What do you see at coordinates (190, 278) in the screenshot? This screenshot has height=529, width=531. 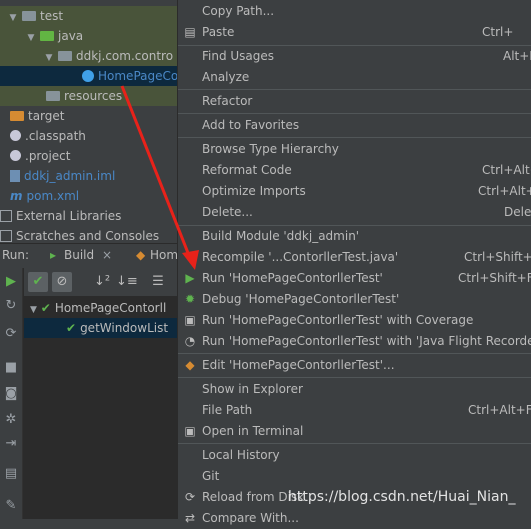 I see `run-icon: ▶` at bounding box center [190, 278].